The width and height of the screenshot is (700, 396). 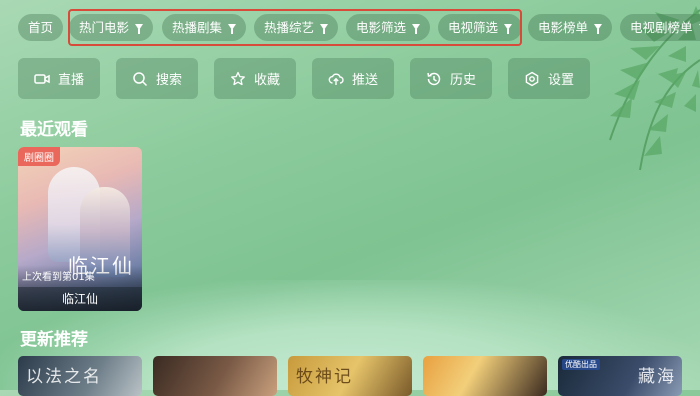 I want to click on live-camera-icon, so click(x=42, y=78).